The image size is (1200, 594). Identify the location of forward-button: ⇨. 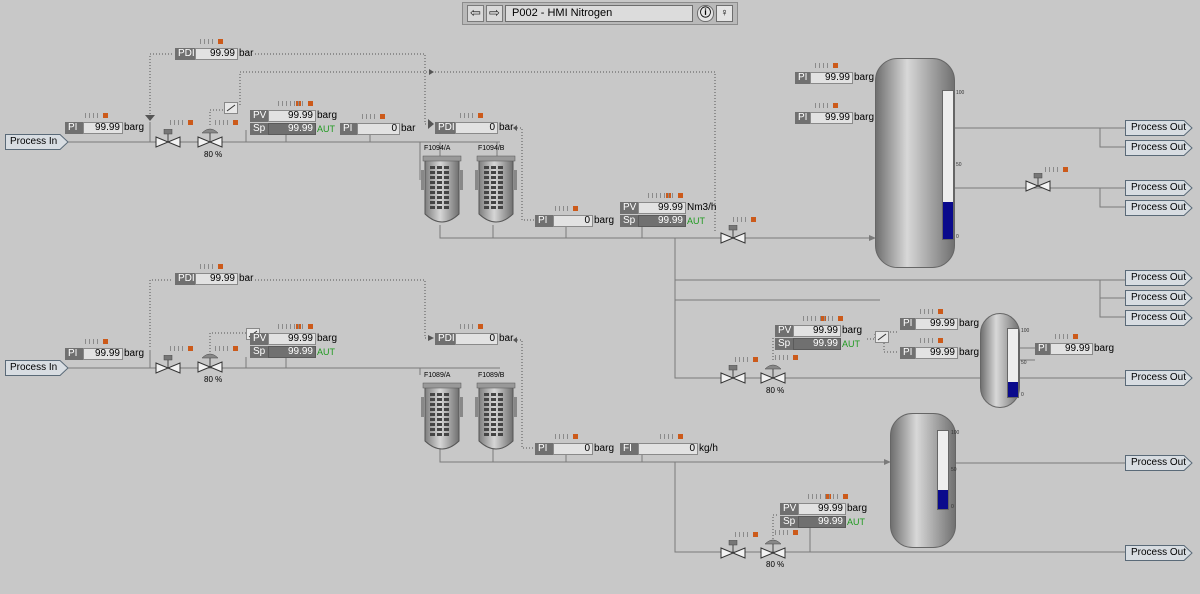
(494, 13).